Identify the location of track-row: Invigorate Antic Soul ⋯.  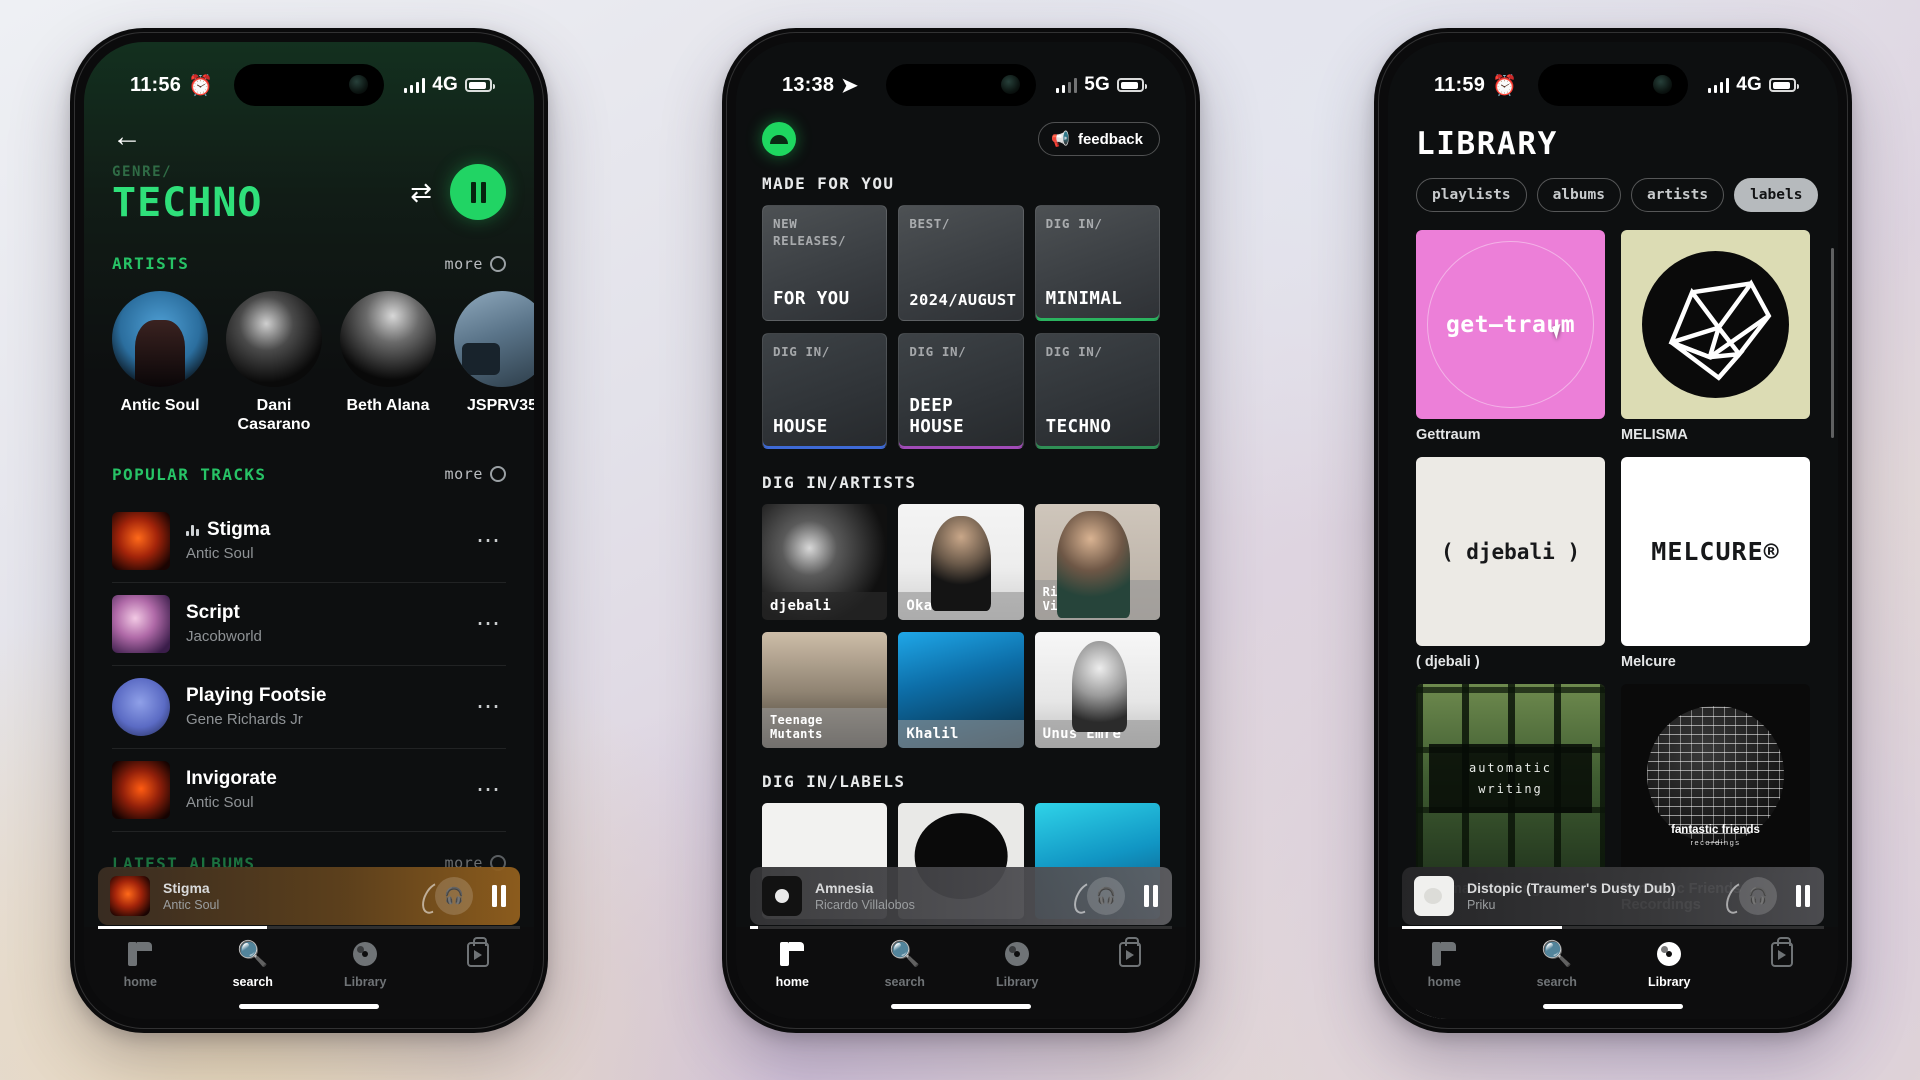
(309, 790).